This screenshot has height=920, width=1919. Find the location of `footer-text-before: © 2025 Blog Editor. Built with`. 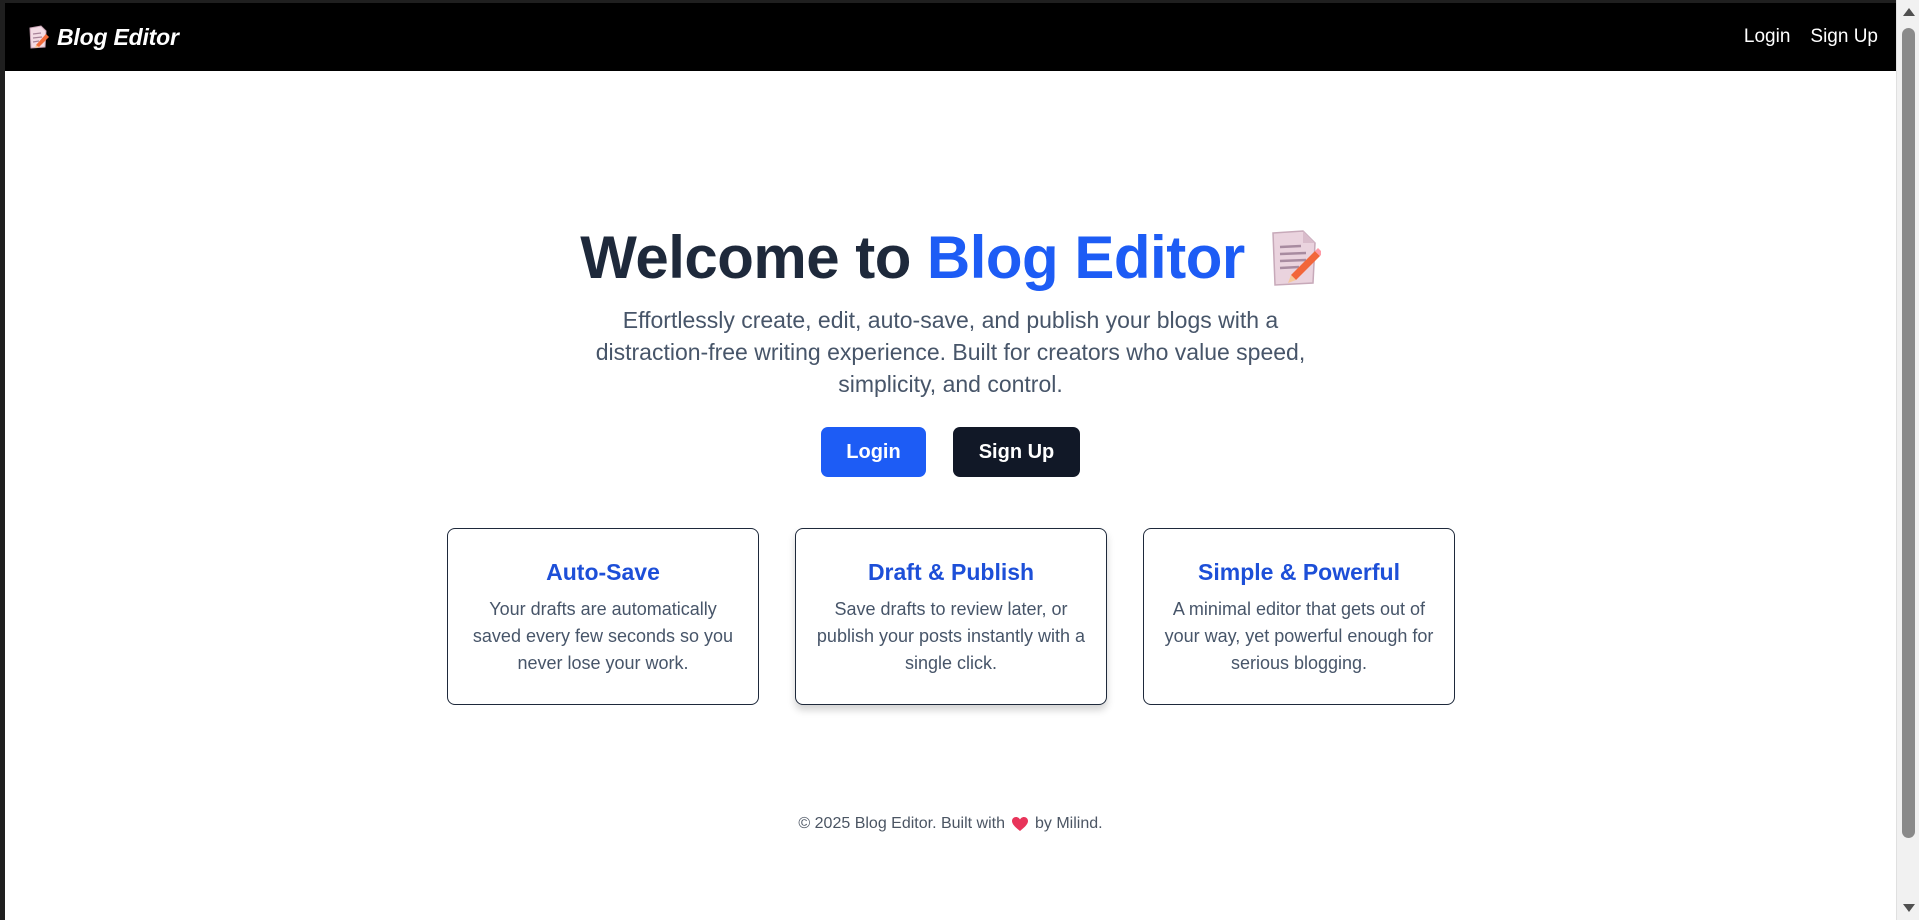

footer-text-before: © 2025 Blog Editor. Built with is located at coordinates (901, 823).